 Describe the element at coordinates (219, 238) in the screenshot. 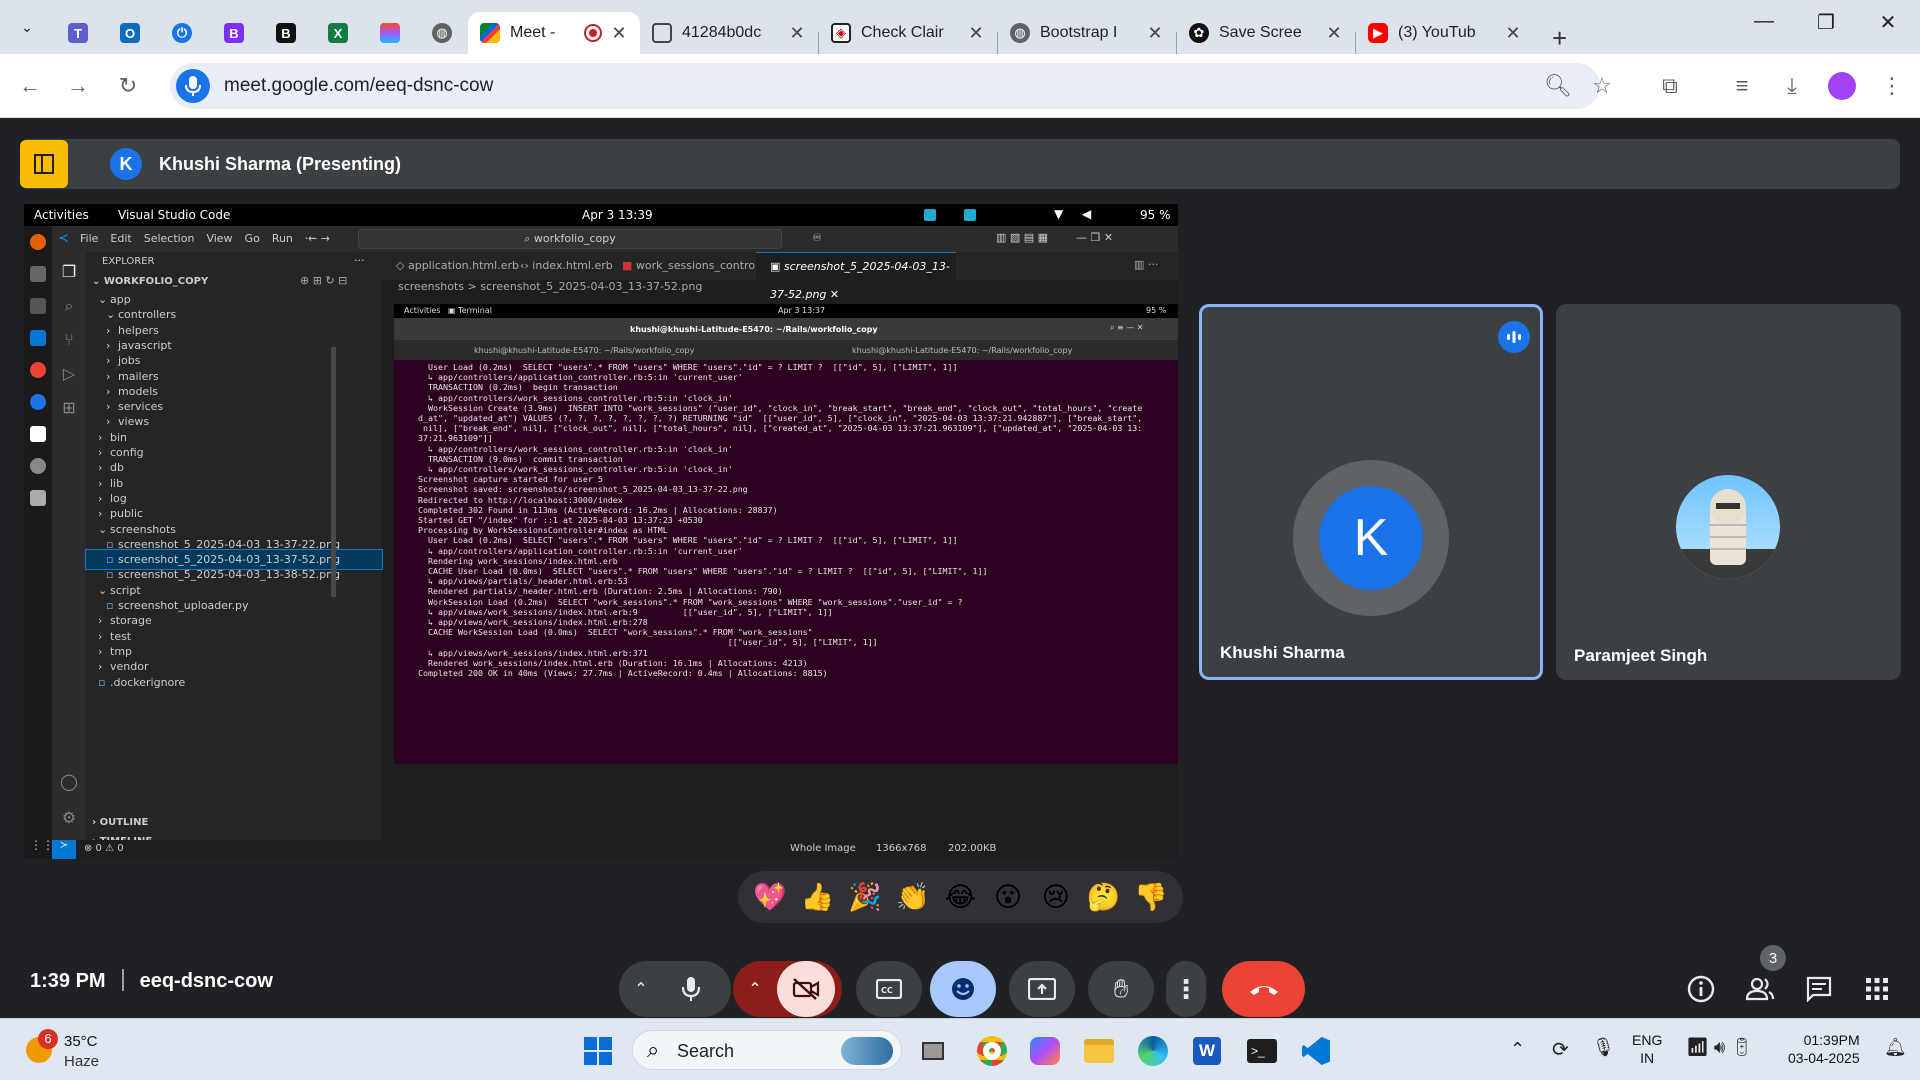

I see `menu-item: View` at that location.